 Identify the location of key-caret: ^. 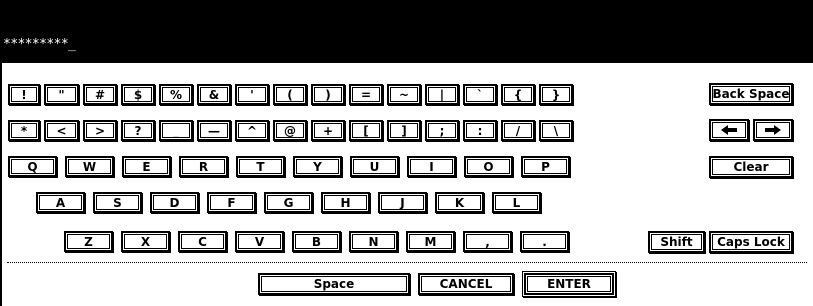
(252, 130).